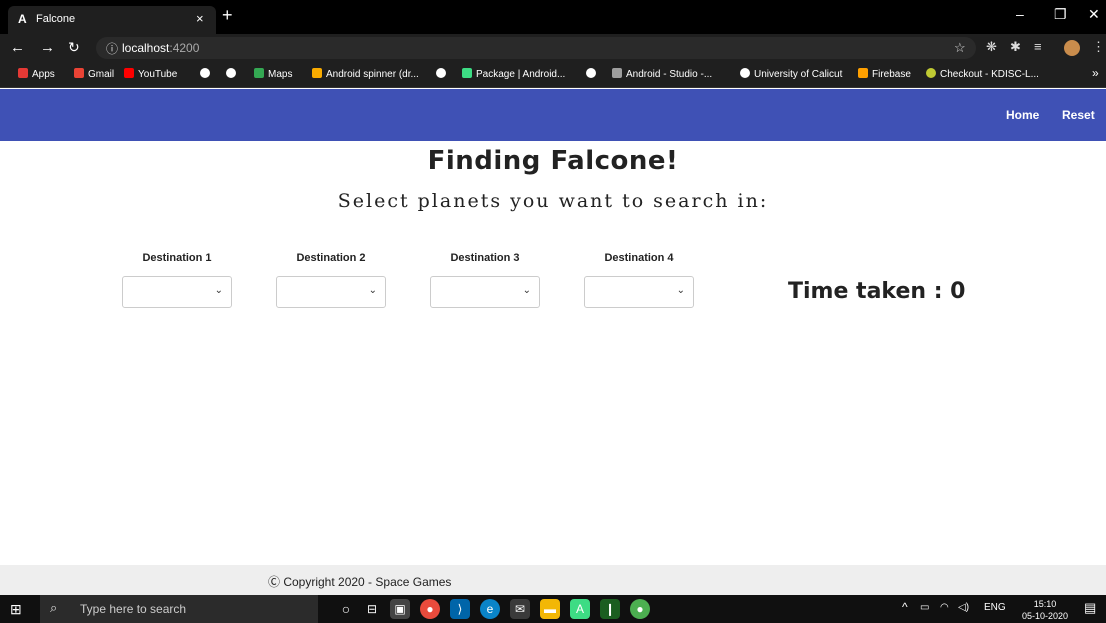  What do you see at coordinates (400, 609) in the screenshot?
I see `store-icon: ▣` at bounding box center [400, 609].